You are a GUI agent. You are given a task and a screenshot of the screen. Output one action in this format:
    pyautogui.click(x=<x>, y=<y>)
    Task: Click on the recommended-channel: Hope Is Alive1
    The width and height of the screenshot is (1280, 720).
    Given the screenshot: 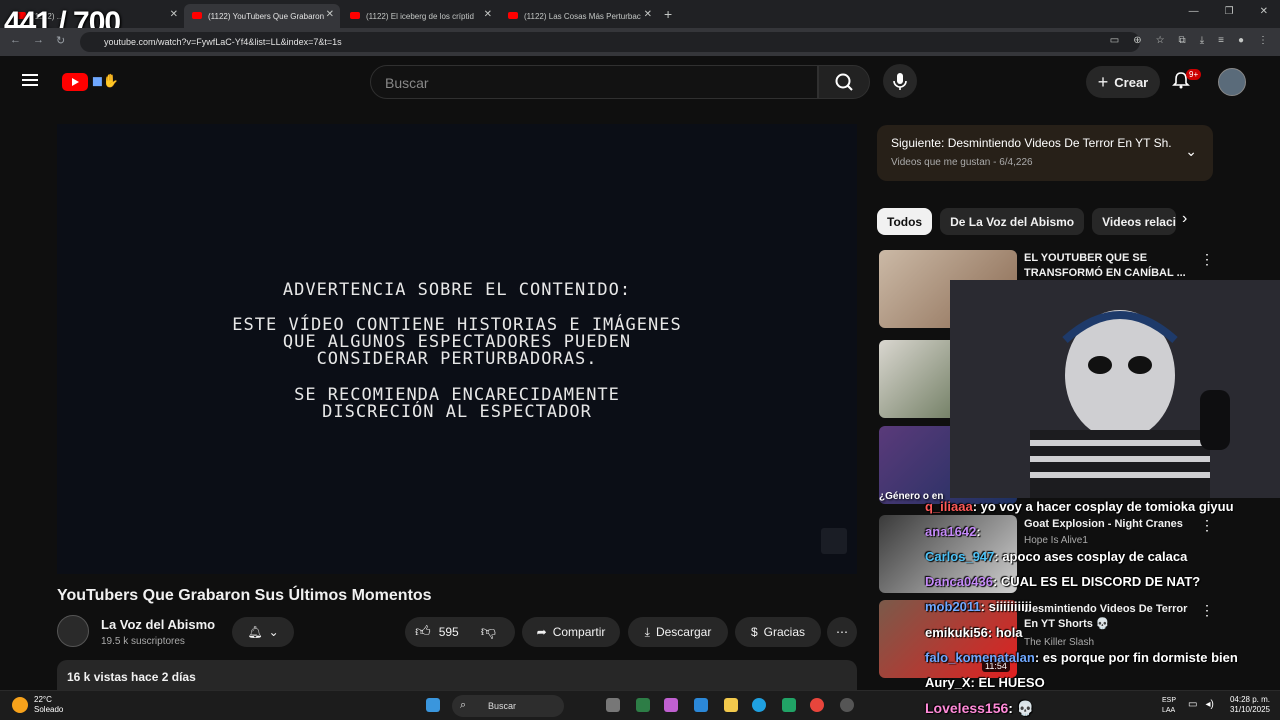 What is the action you would take?
    pyautogui.click(x=1056, y=540)
    